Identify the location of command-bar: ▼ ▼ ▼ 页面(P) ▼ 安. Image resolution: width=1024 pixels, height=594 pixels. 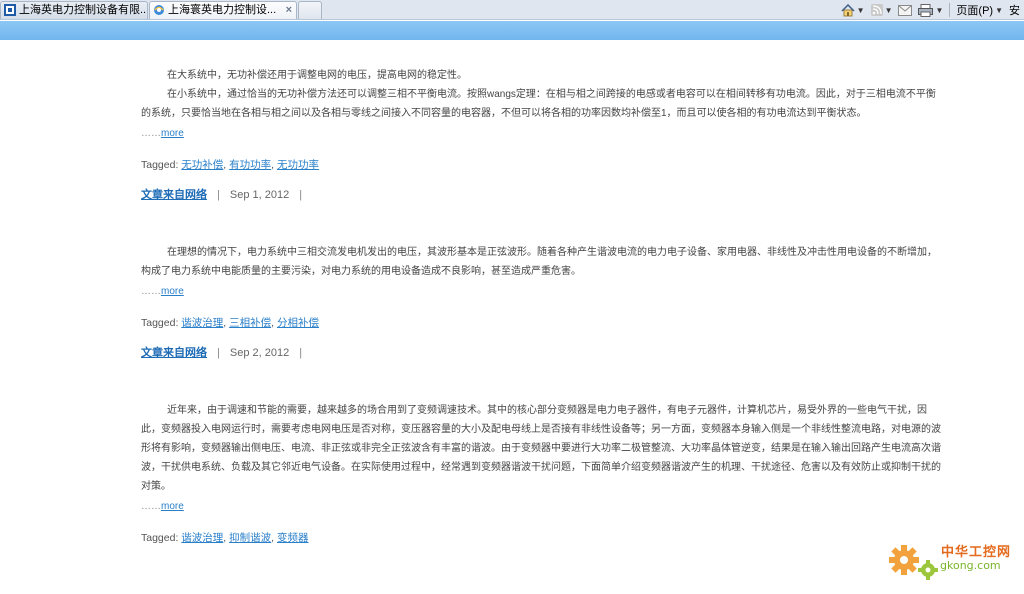
(932, 10).